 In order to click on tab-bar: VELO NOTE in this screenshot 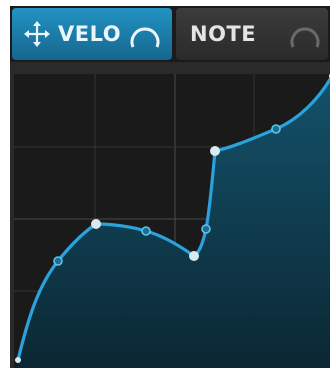, I will do `click(170, 34)`.